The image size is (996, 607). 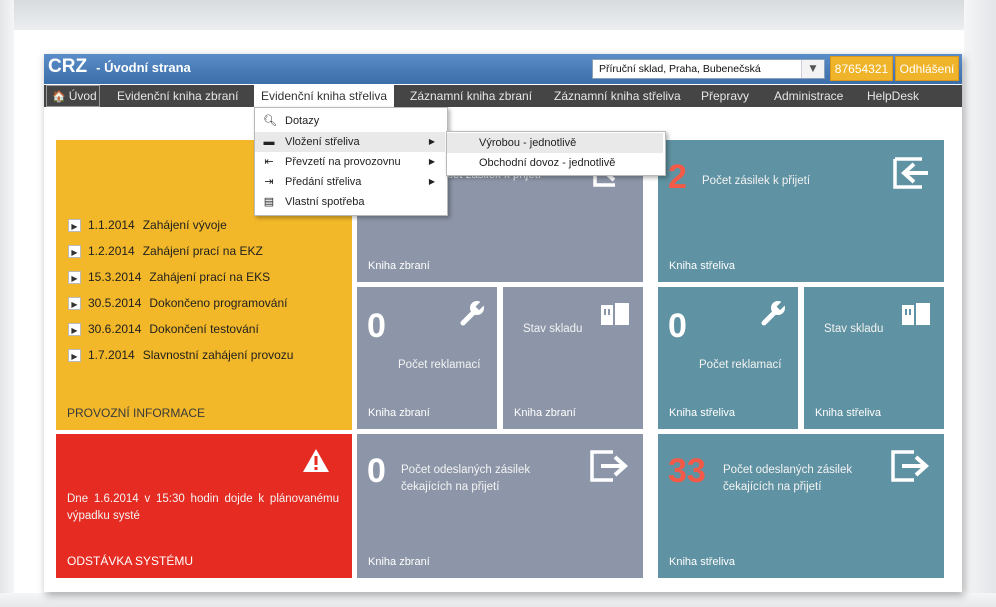 What do you see at coordinates (861, 68) in the screenshot?
I see `user-id-button: 87654321` at bounding box center [861, 68].